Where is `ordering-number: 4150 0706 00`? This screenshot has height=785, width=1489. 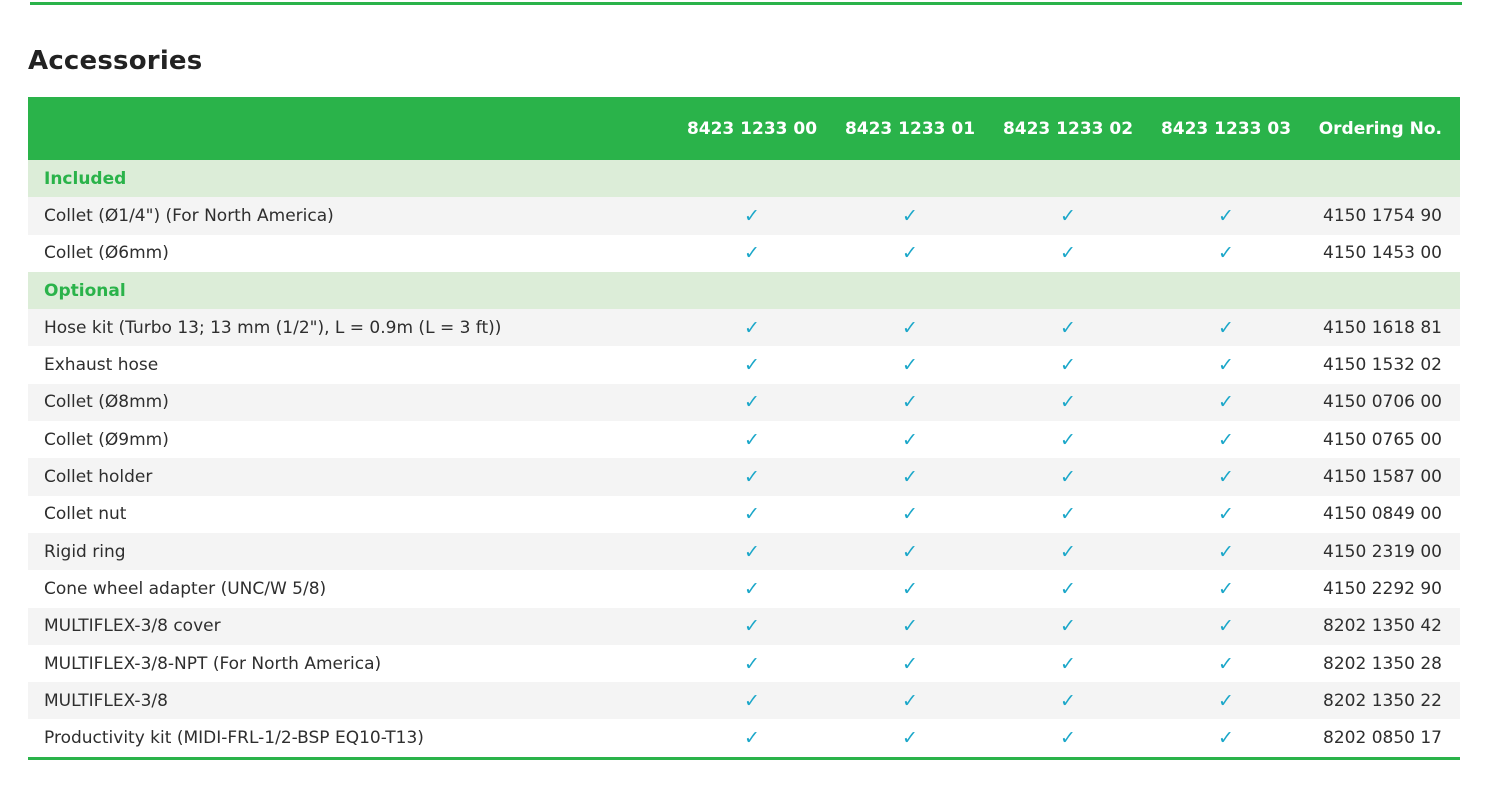 ordering-number: 4150 0706 00 is located at coordinates (1382, 402).